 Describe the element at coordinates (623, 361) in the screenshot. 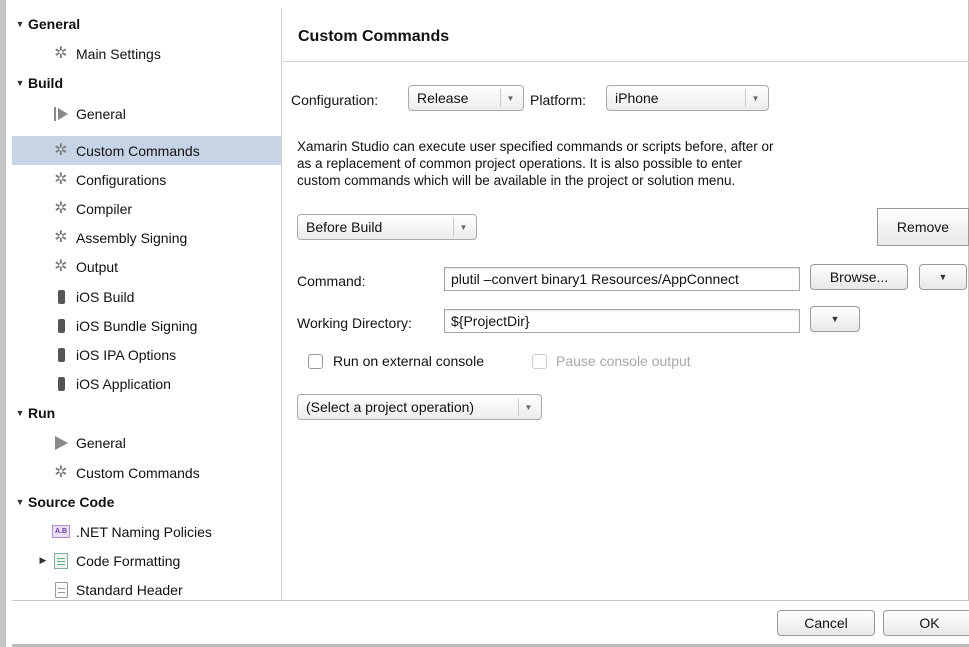

I see `pause-console-output-label: Pause console output` at that location.